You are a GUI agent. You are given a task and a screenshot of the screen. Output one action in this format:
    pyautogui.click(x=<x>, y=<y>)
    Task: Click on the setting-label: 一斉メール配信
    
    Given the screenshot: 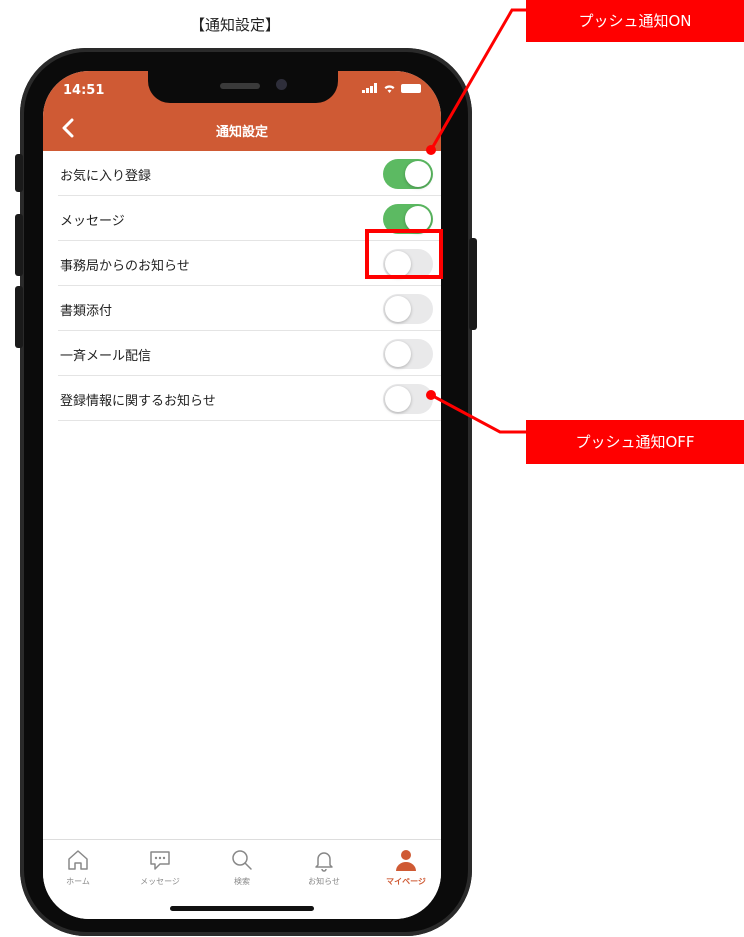 What is the action you would take?
    pyautogui.click(x=106, y=356)
    